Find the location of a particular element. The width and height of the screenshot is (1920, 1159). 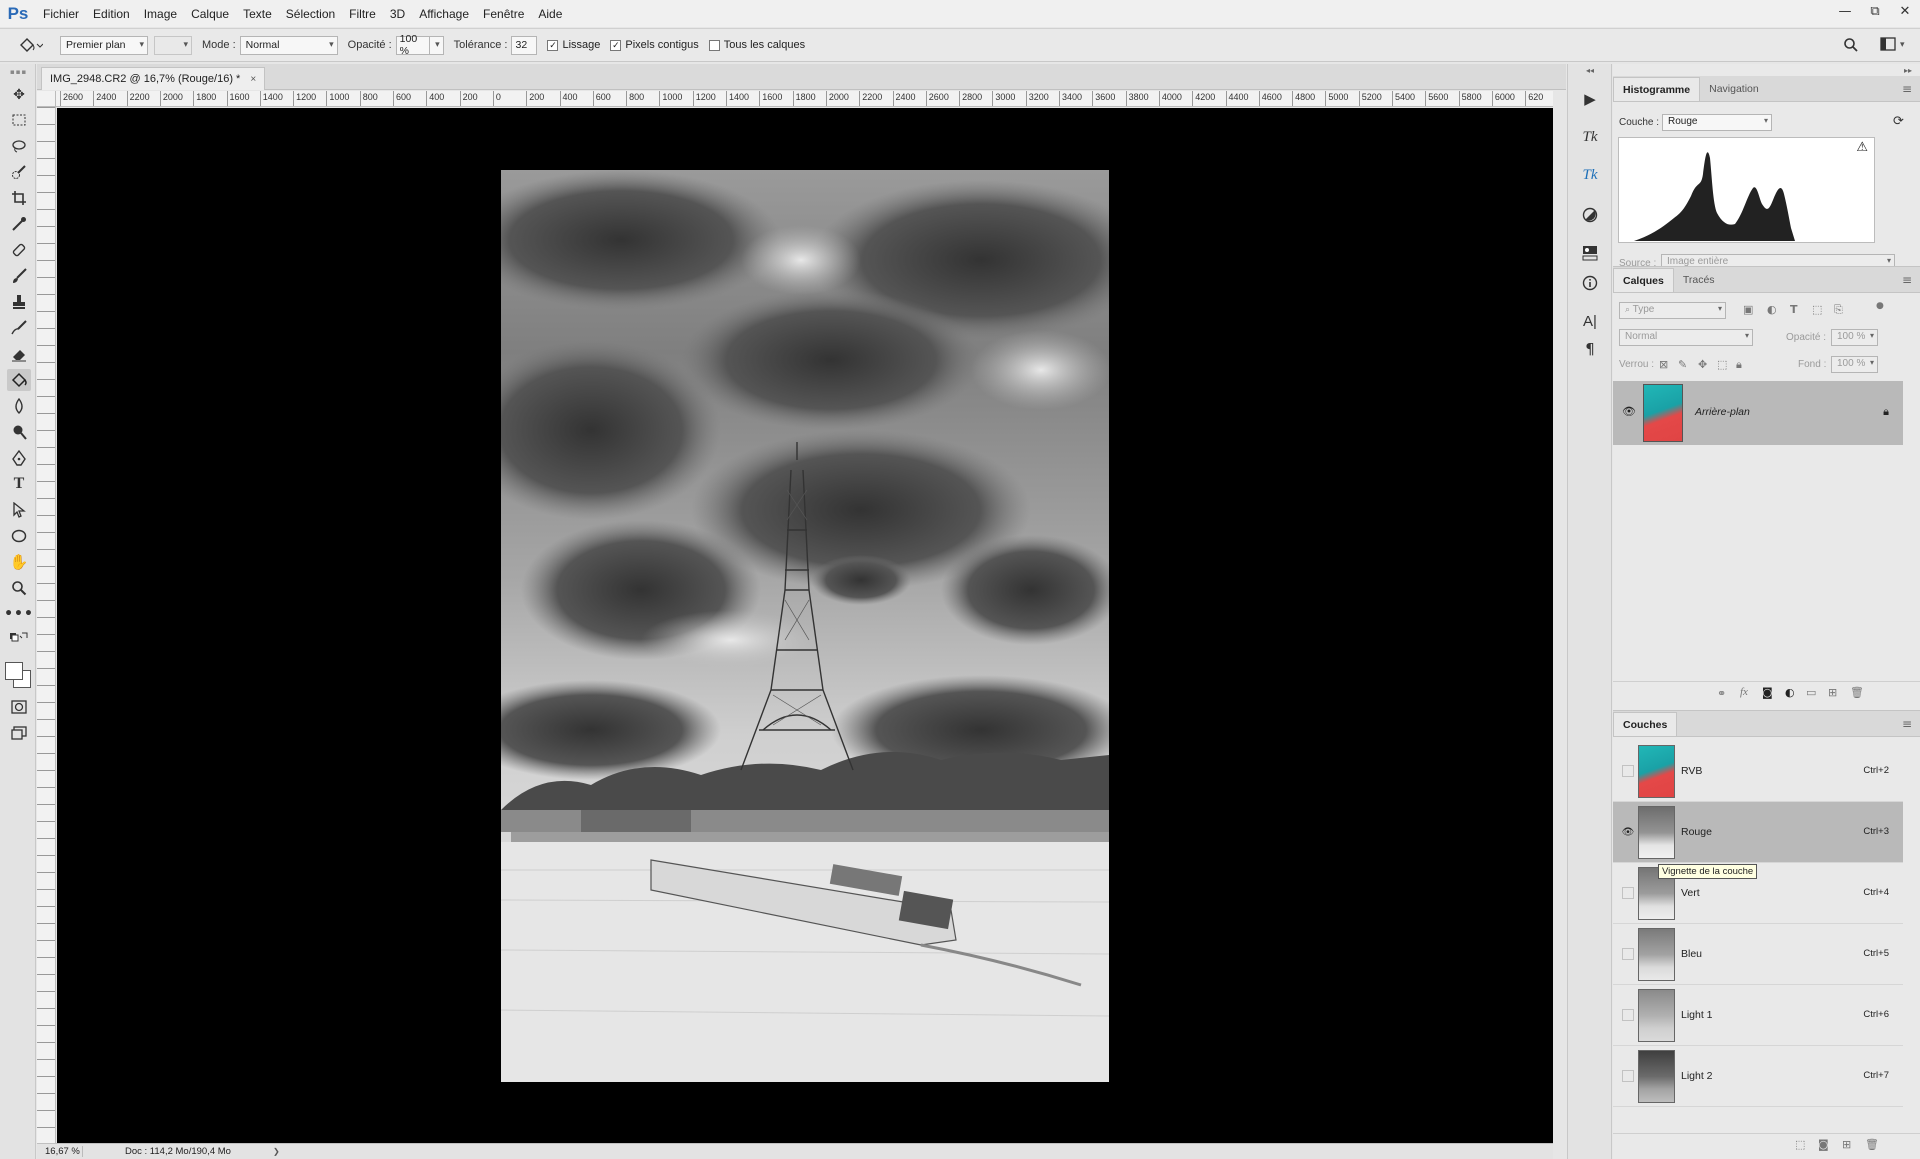

workspace-icon: ▾ is located at coordinates (1892, 44).